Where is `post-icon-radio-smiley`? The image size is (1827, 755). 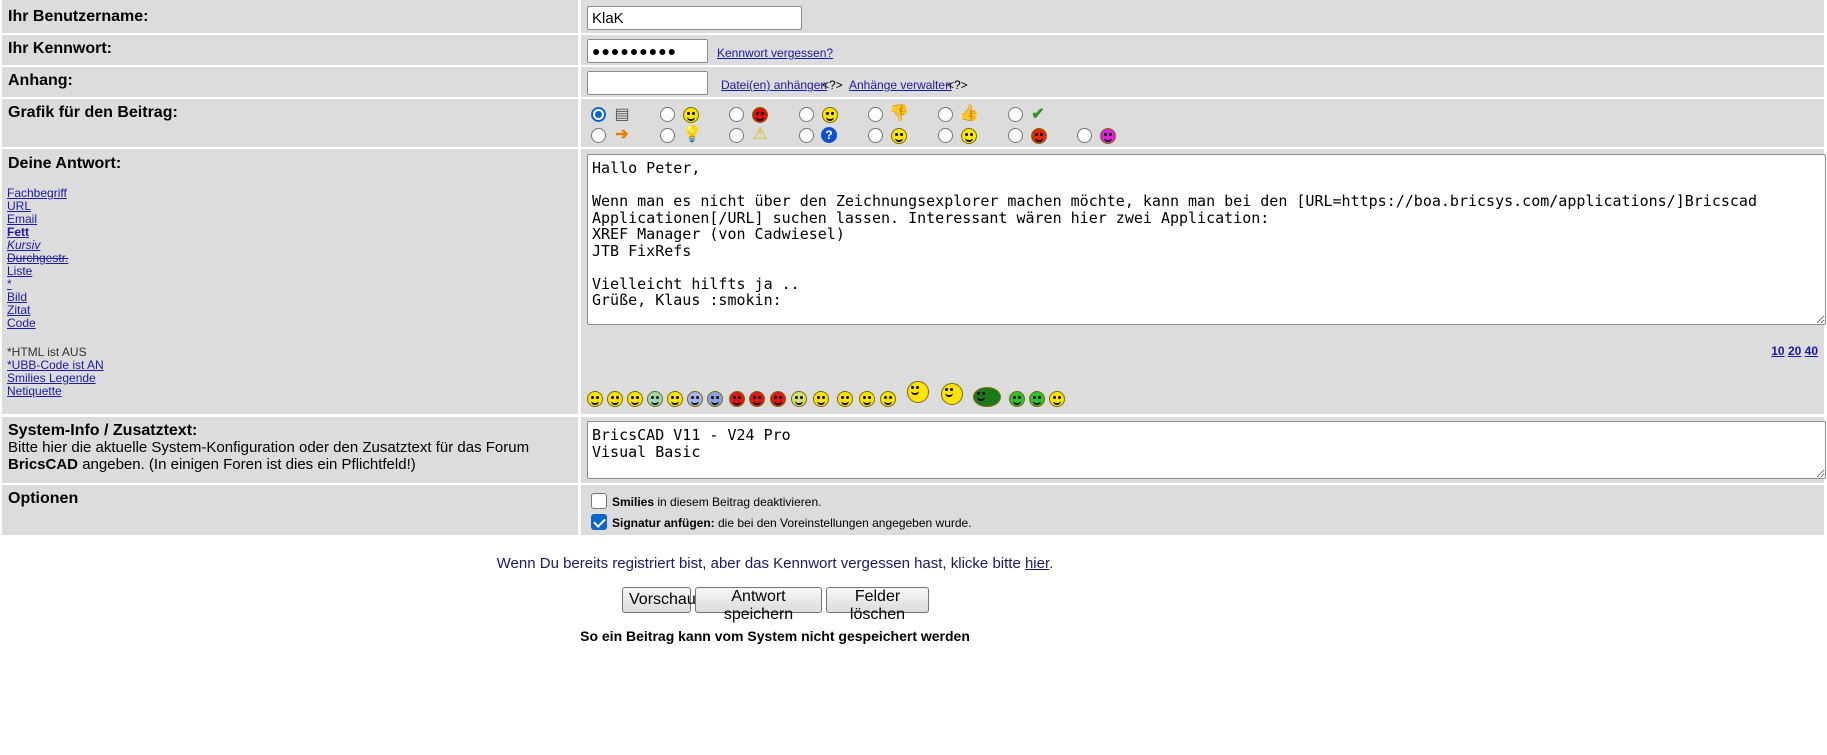
post-icon-radio-smiley is located at coordinates (806, 114).